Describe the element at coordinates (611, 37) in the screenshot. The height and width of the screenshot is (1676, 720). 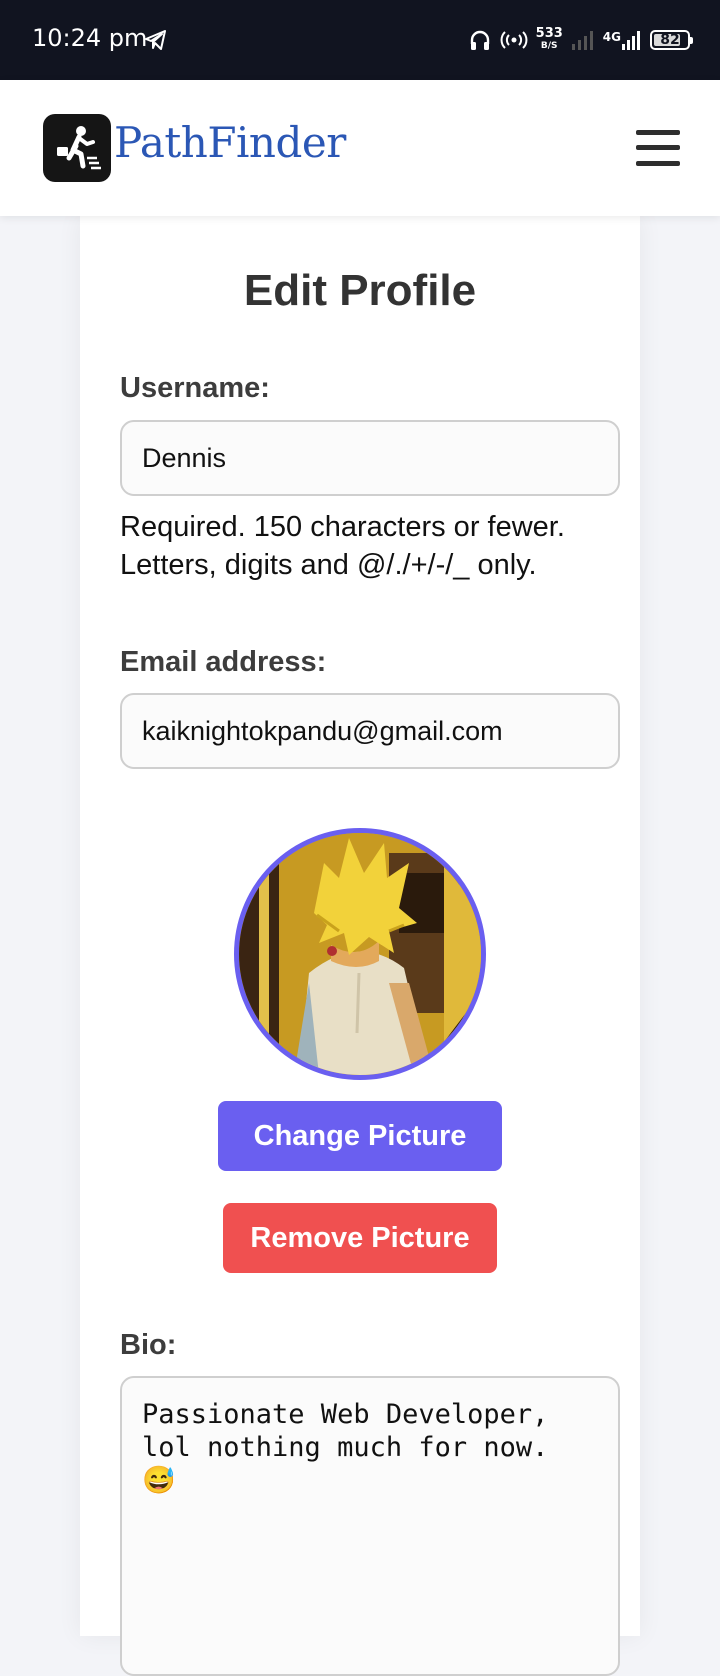
I see `network-type: 4G` at that location.